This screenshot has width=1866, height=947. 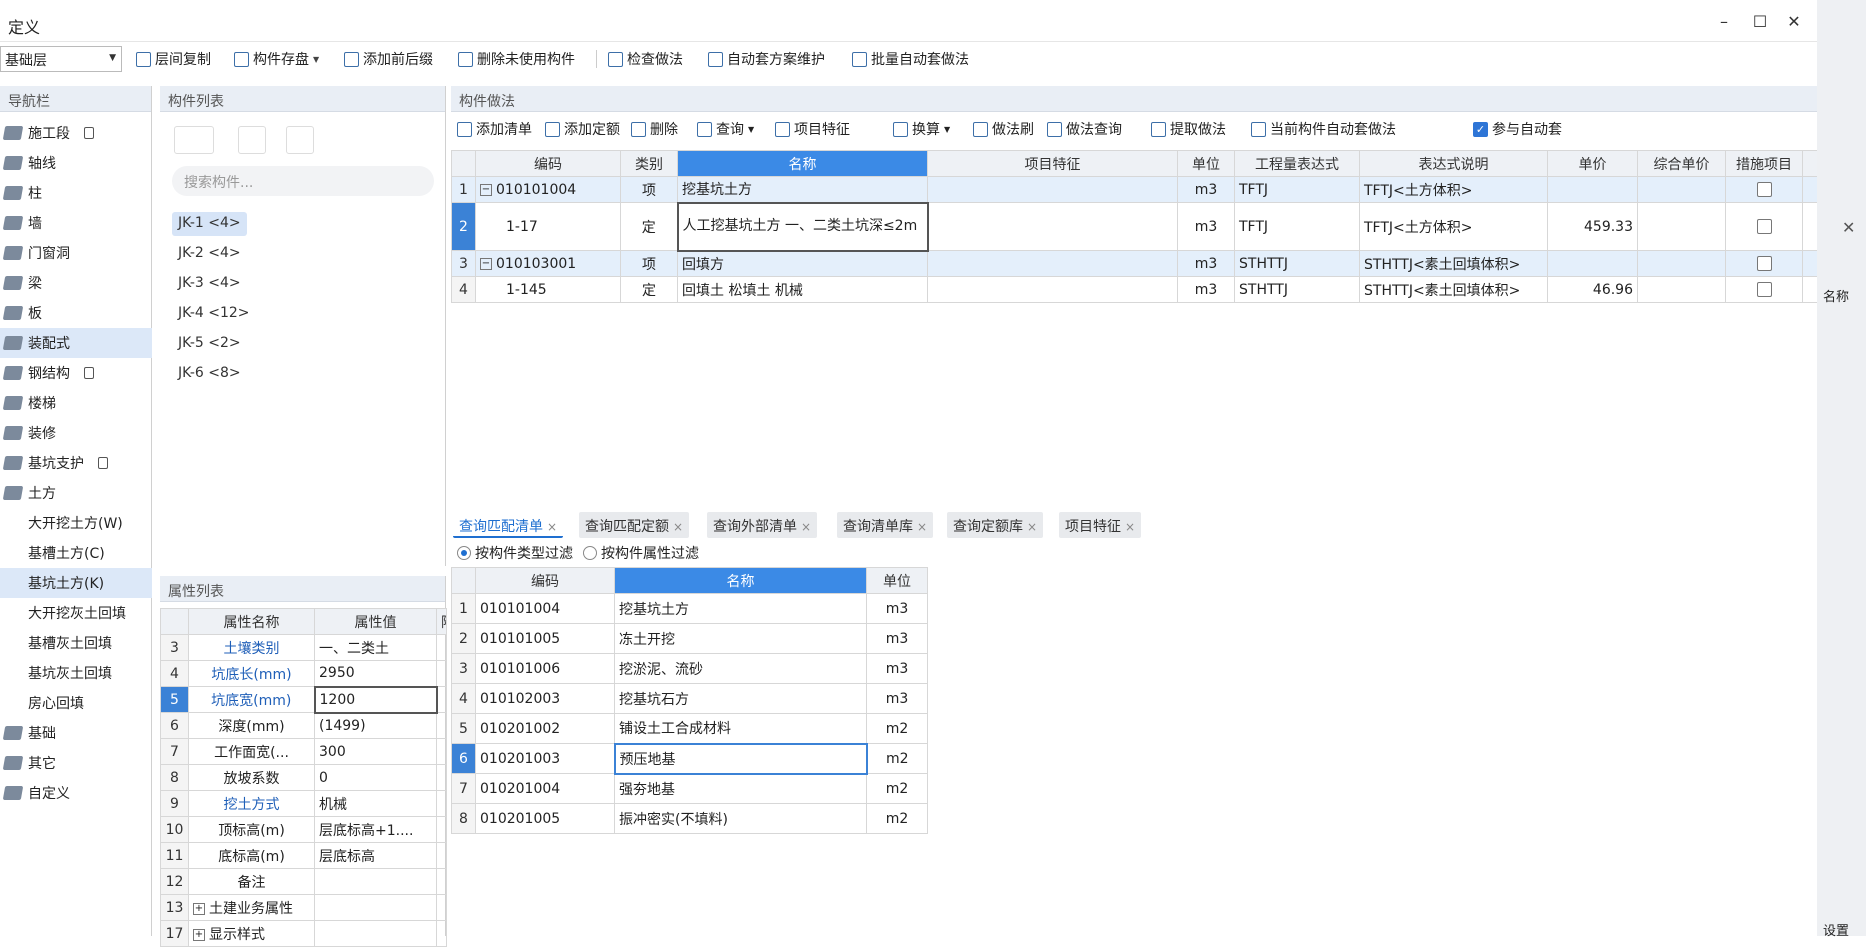 I want to click on property-value: 1200, so click(x=375, y=699).